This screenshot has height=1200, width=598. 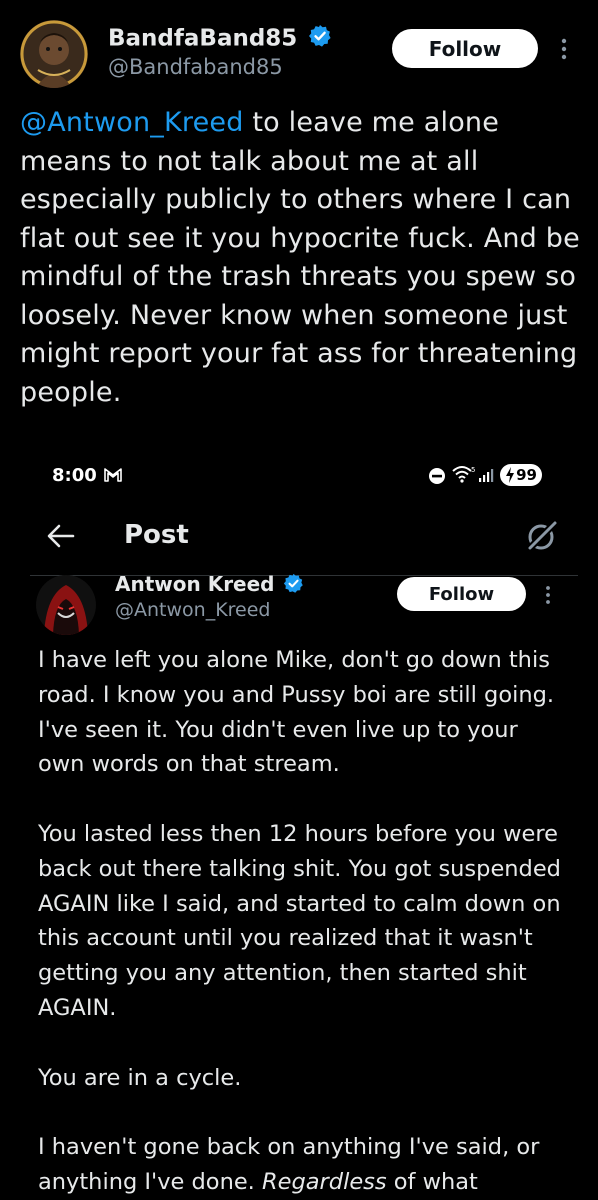 What do you see at coordinates (113, 477) in the screenshot?
I see `gmail-icon` at bounding box center [113, 477].